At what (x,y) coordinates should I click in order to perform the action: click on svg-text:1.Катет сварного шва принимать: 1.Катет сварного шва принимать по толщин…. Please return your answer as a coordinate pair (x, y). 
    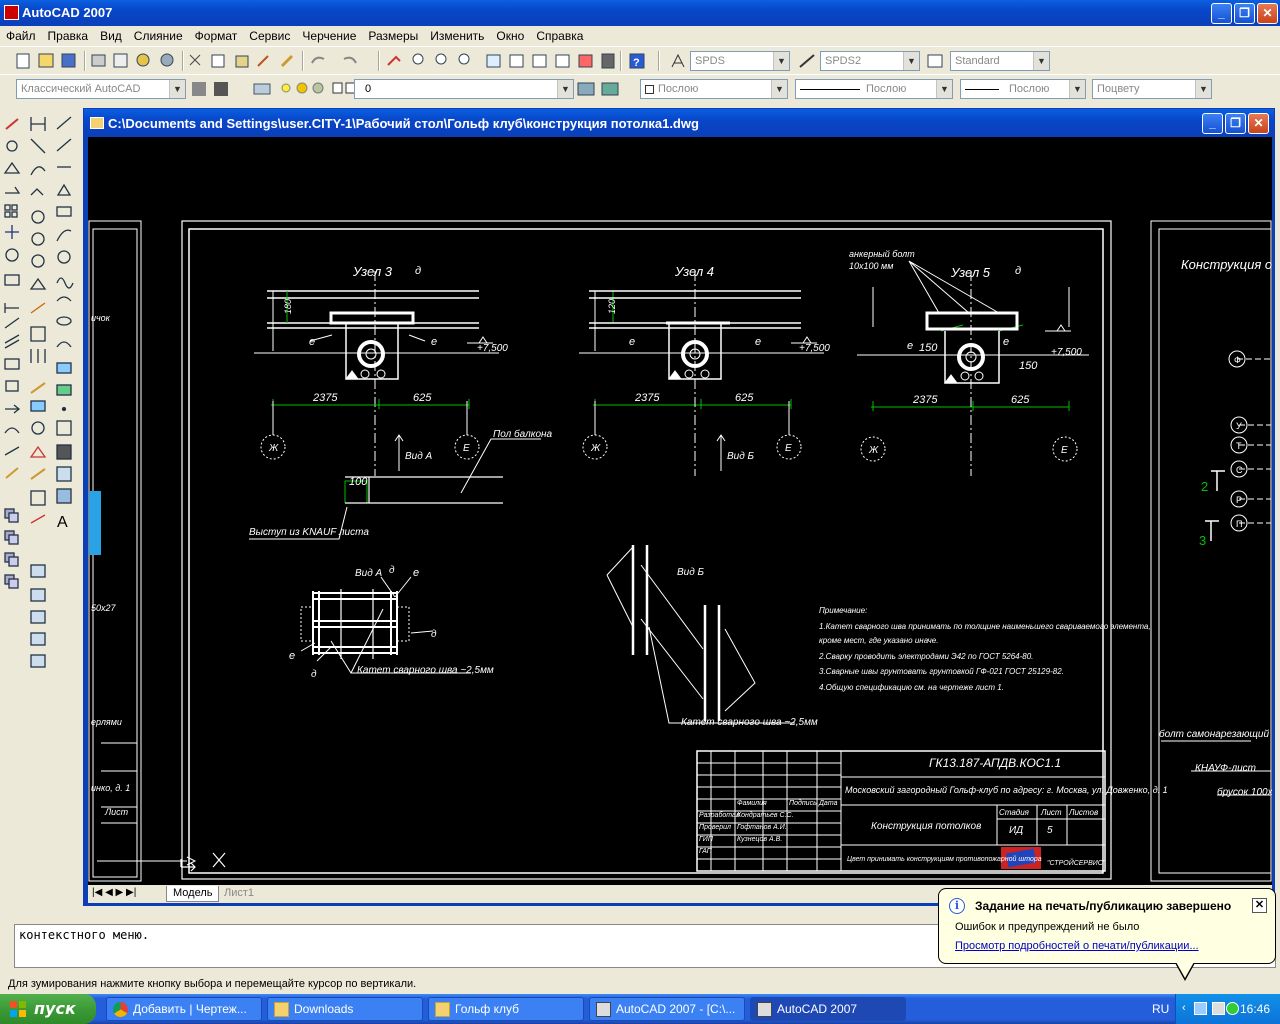
    Looking at the image, I should click on (985, 626).